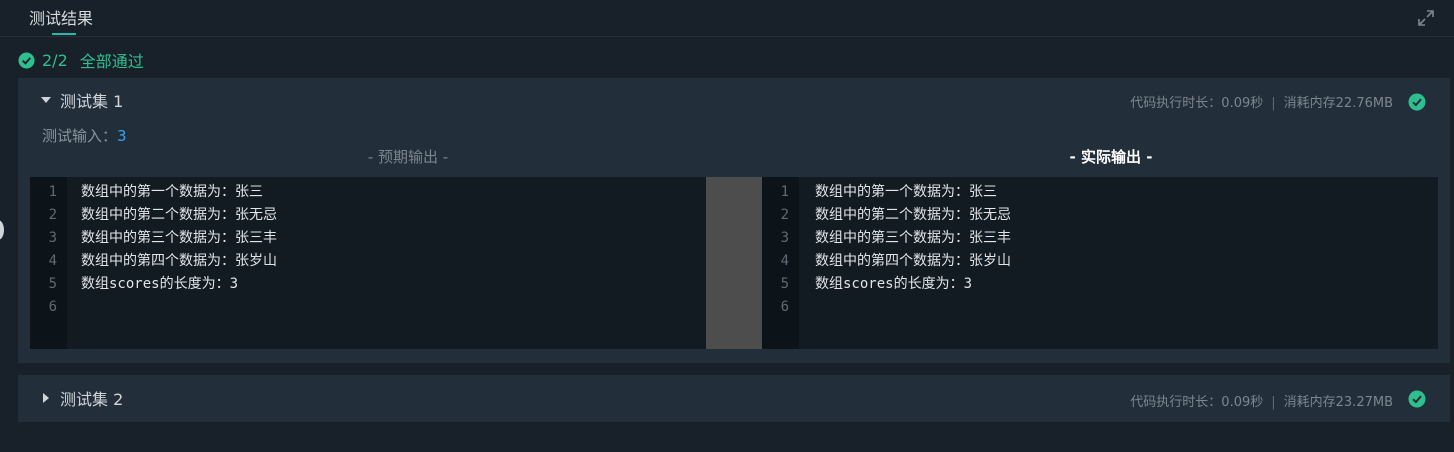 The height and width of the screenshot is (452, 1454). What do you see at coordinates (1111, 157) in the screenshot?
I see `actual-output-label: - 实际输出 -` at bounding box center [1111, 157].